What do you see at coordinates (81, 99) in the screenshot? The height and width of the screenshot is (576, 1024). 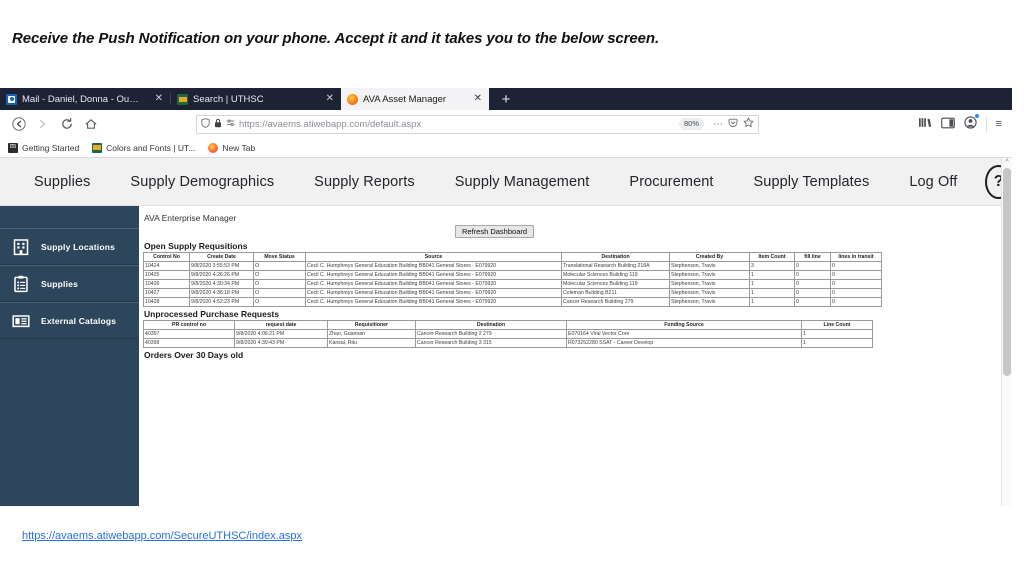 I see `tab-title: Mail - Daniel, Donna - Outlook` at bounding box center [81, 99].